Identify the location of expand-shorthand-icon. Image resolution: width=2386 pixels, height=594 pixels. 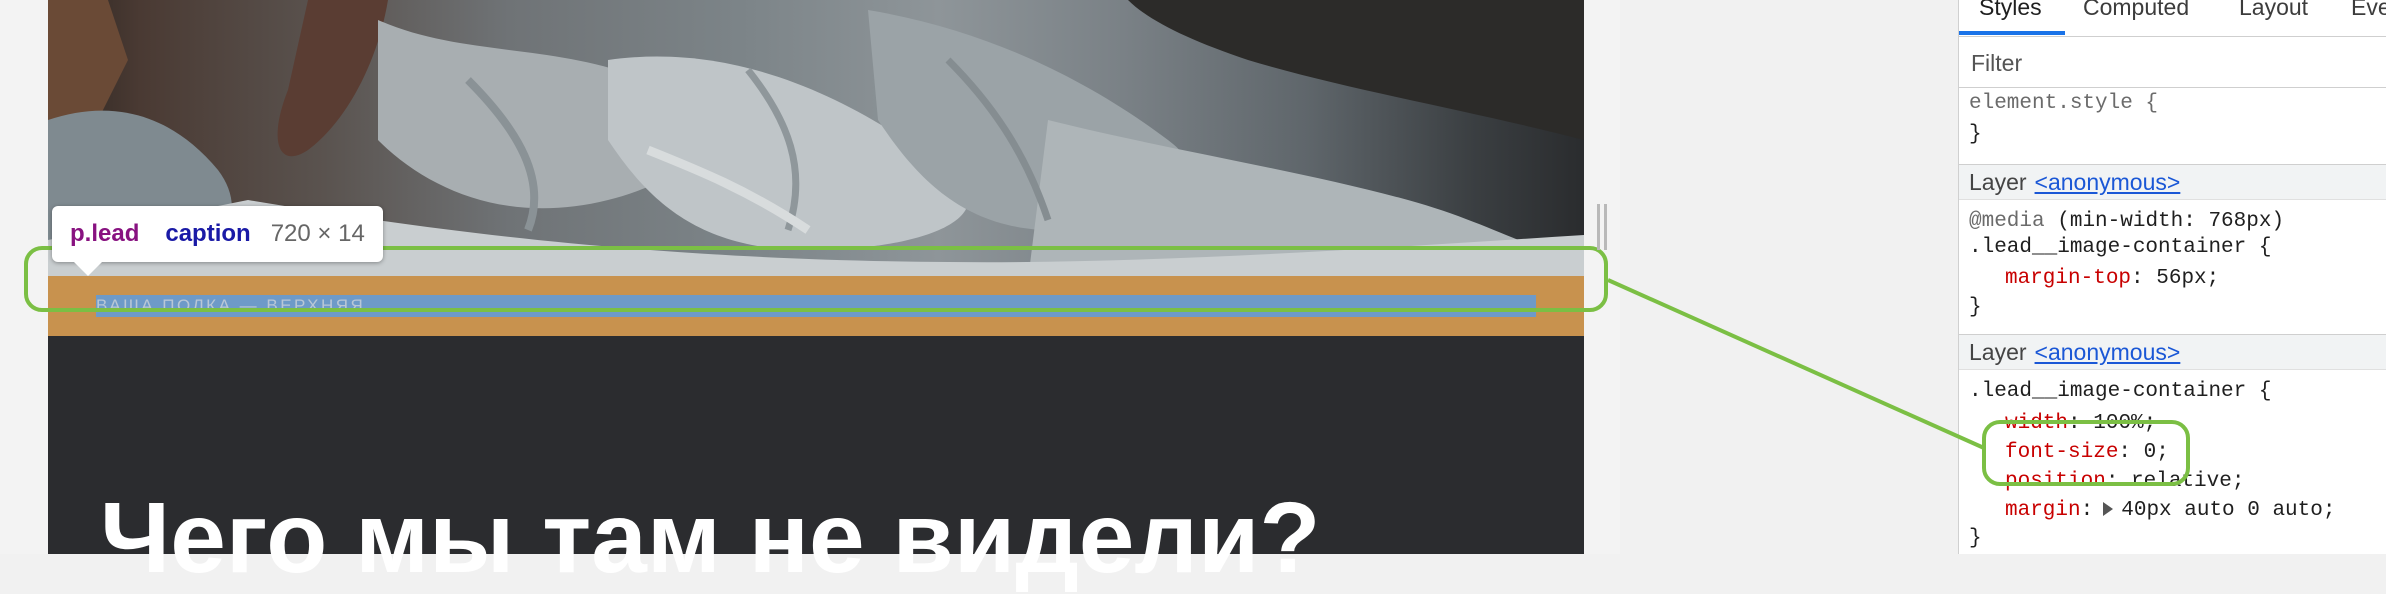
(2108, 509).